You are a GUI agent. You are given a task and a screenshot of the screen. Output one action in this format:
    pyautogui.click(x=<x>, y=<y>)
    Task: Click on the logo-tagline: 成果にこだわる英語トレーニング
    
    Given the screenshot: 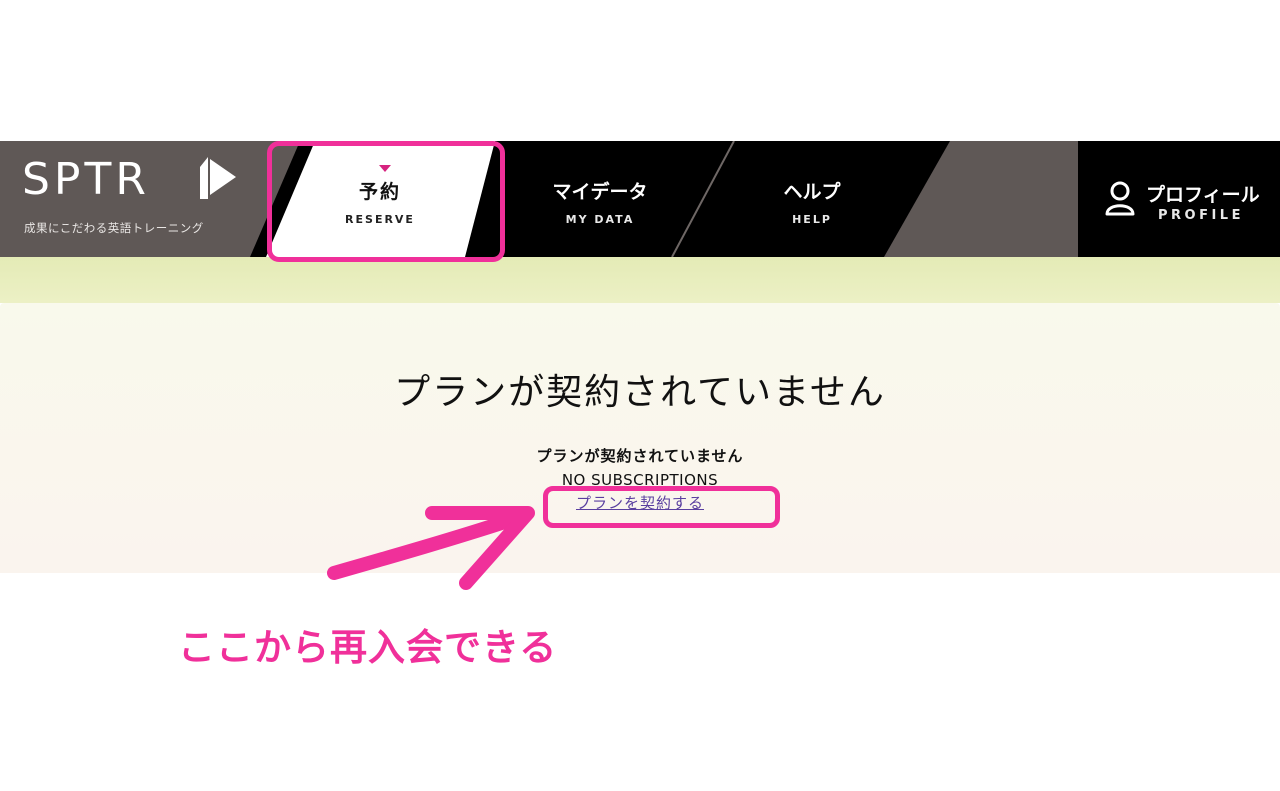 What is the action you would take?
    pyautogui.click(x=114, y=228)
    